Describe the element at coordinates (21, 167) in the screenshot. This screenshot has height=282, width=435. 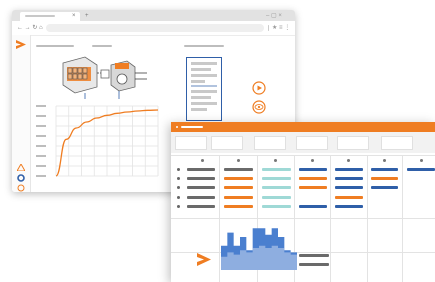
I see `alert-icon` at that location.